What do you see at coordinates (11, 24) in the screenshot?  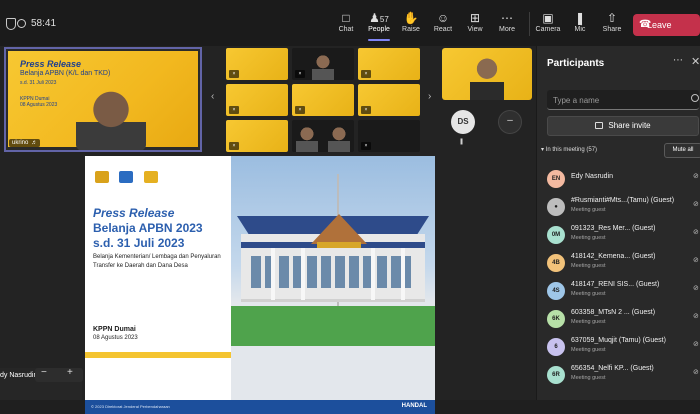 I see `shield-icon` at bounding box center [11, 24].